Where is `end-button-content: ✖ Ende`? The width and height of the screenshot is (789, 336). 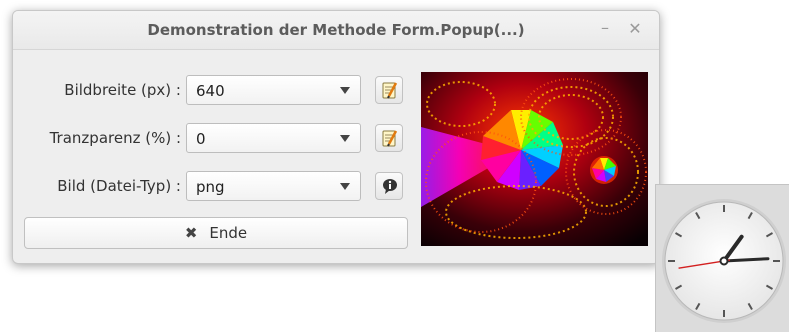
end-button-content: ✖ Ende is located at coordinates (216, 233).